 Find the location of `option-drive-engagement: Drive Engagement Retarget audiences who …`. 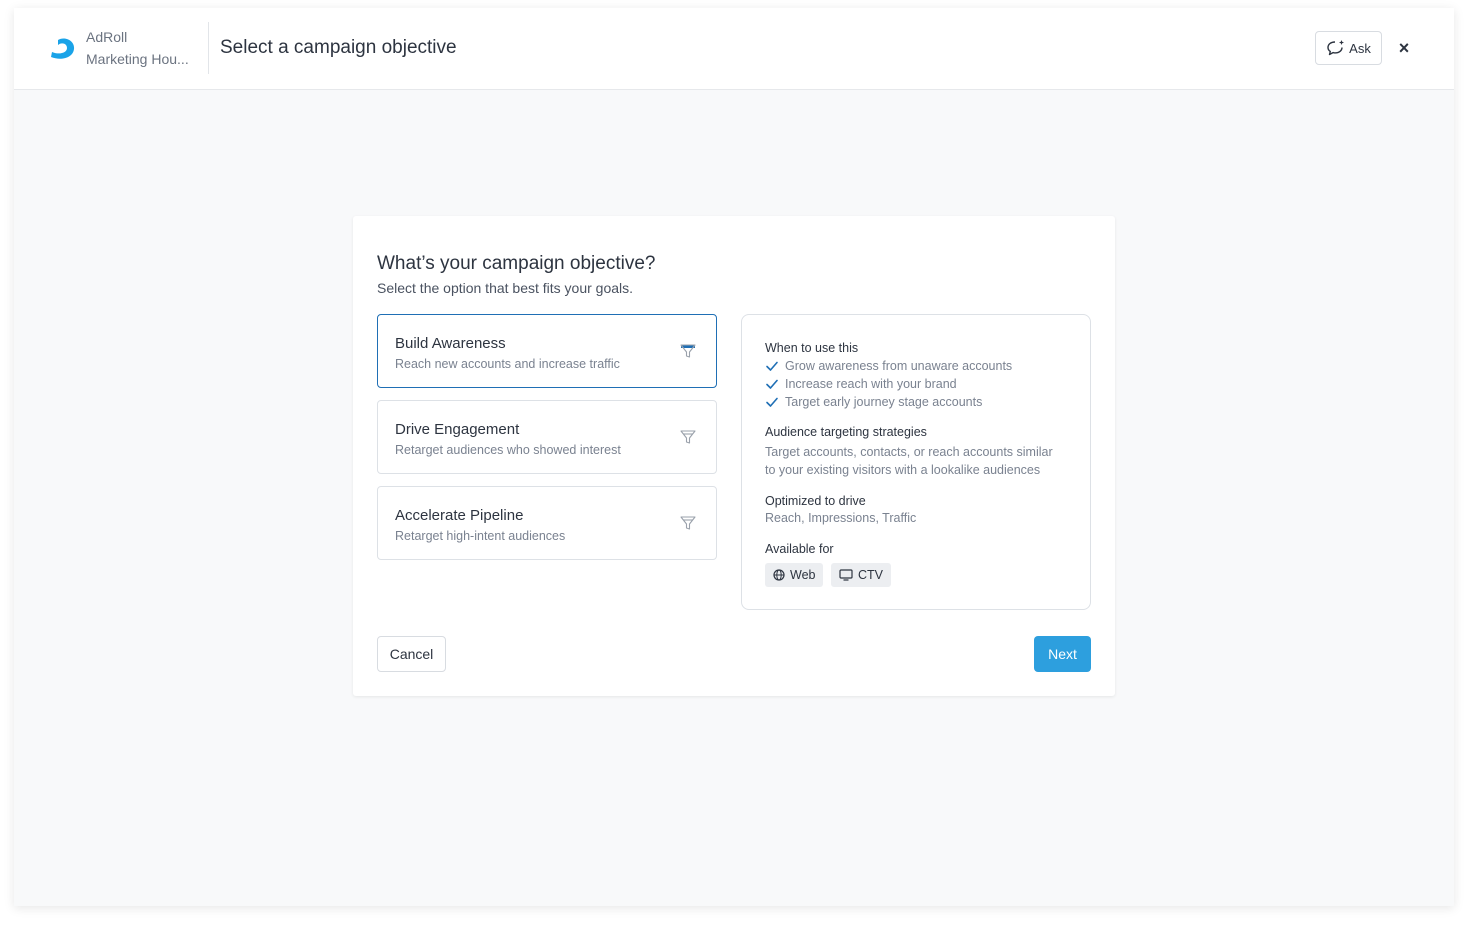

option-drive-engagement: Drive Engagement Retarget audiences who … is located at coordinates (547, 437).